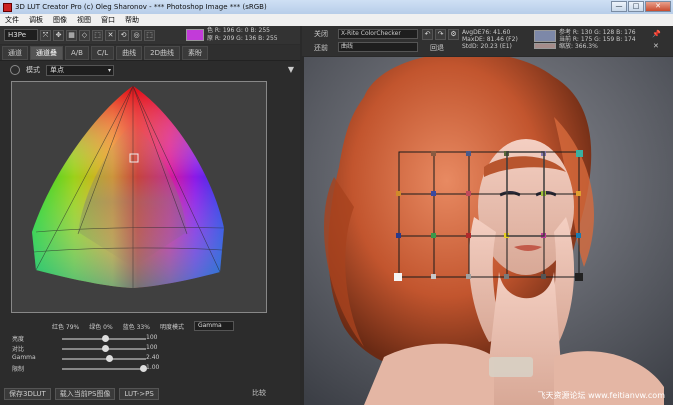  What do you see at coordinates (213, 326) in the screenshot?
I see `gamma-select: Gamma` at bounding box center [213, 326].